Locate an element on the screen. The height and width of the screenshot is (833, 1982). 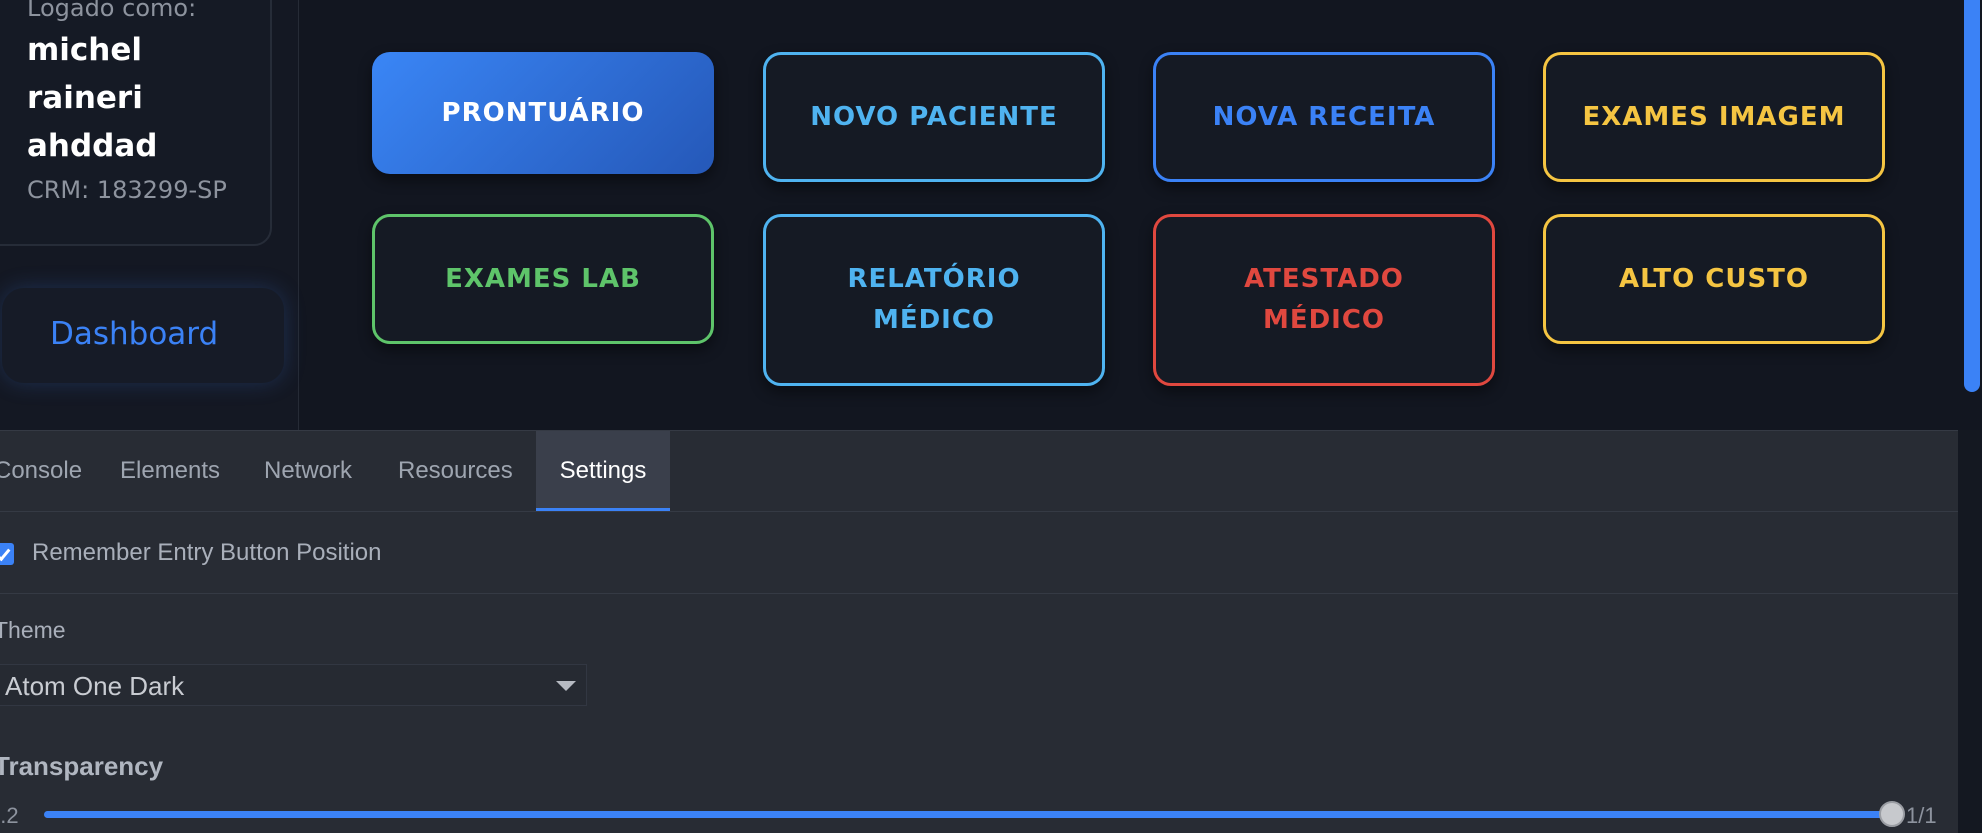
transparency-slider is located at coordinates (968, 814).